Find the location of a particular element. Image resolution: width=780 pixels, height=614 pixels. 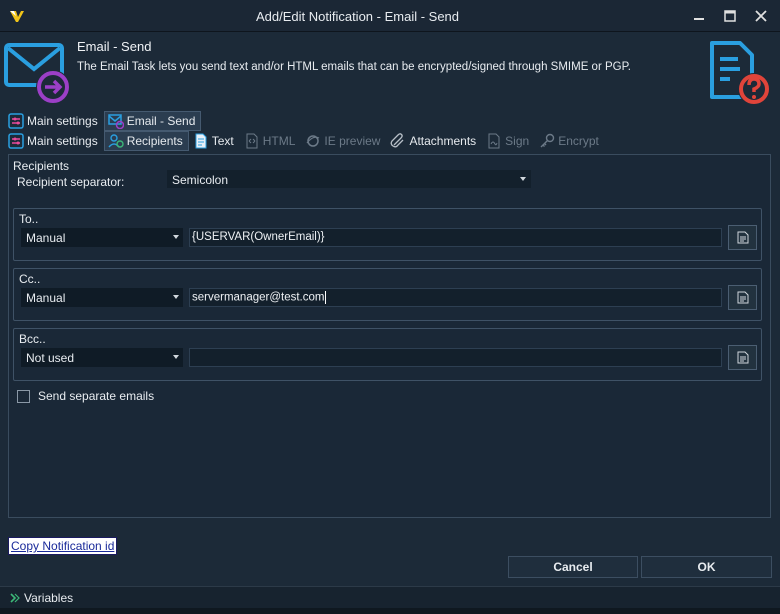

tab-label: HTML is located at coordinates (279, 141).